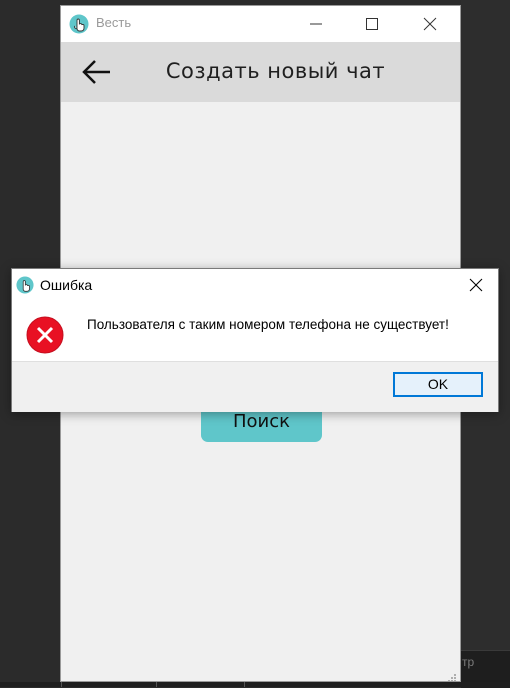  Describe the element at coordinates (452, 675) in the screenshot. I see `resize-grip-icon` at that location.